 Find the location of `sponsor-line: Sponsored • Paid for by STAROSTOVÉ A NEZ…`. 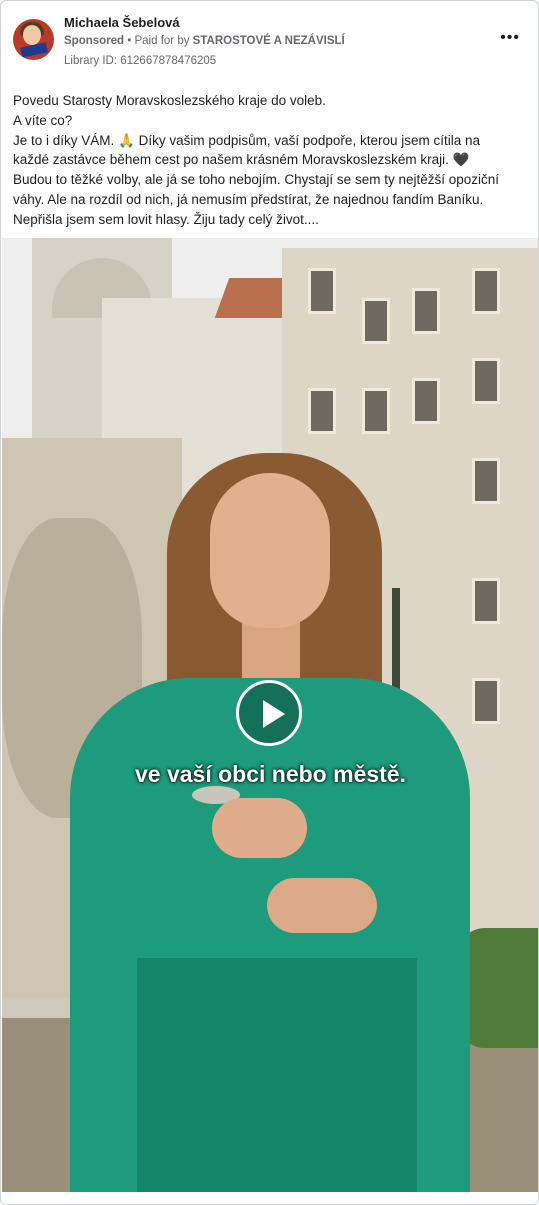

sponsor-line: Sponsored • Paid for by STAROSTOVÉ A NEZ… is located at coordinates (204, 41).